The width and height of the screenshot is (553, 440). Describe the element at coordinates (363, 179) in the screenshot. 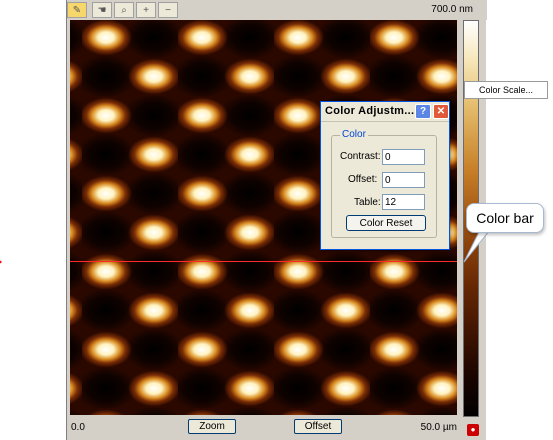

I see `offset-label: Offset:` at that location.